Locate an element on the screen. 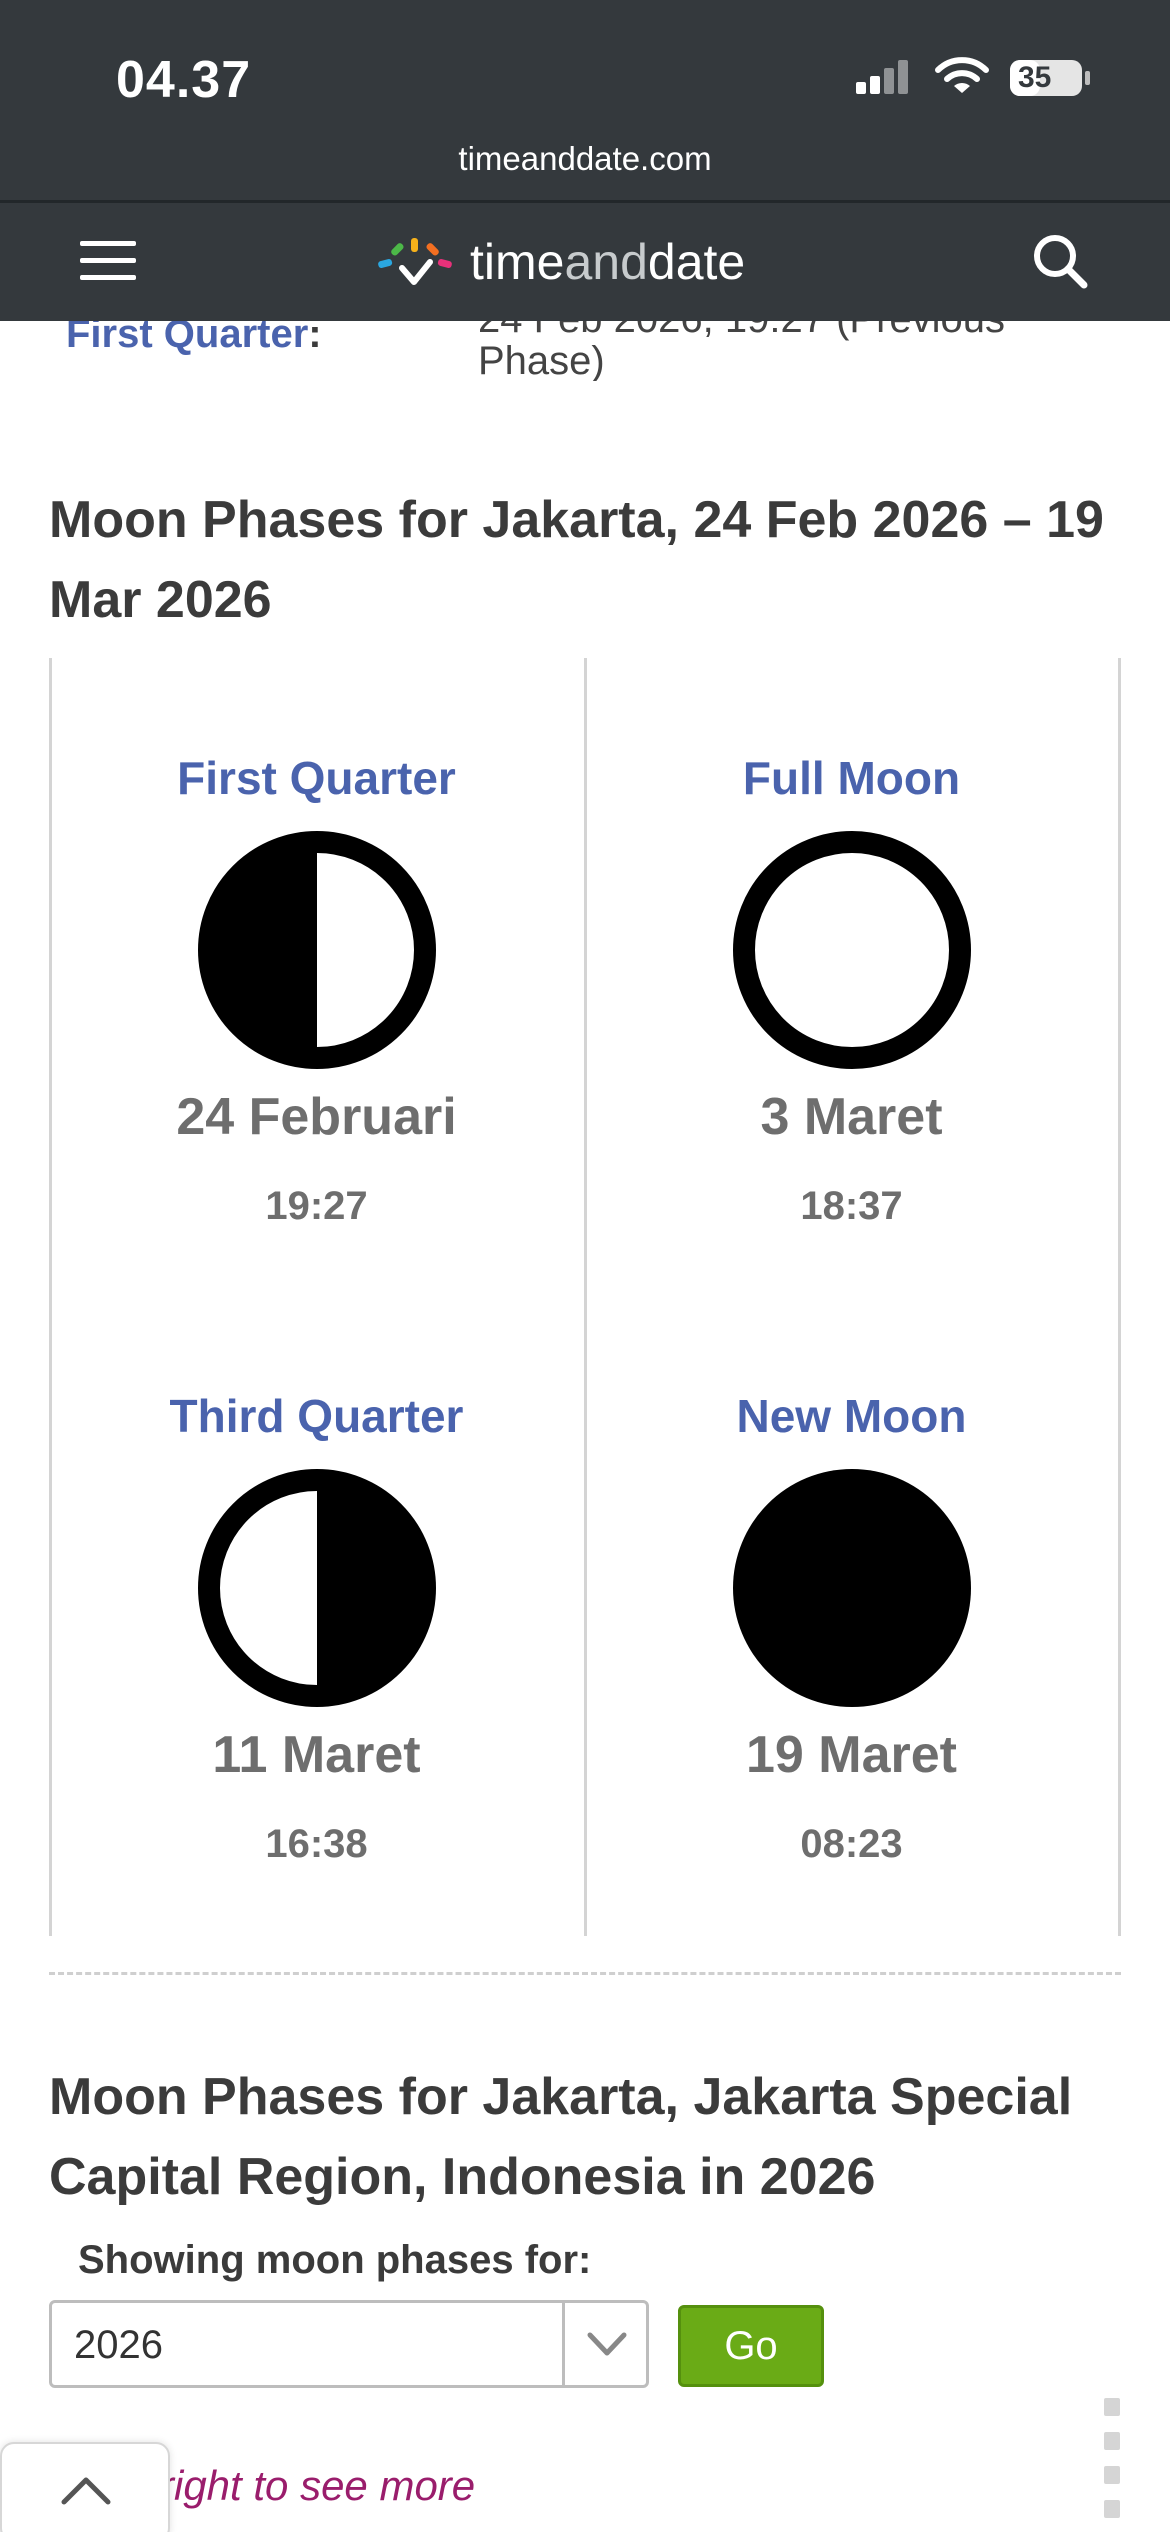 The width and height of the screenshot is (1170, 2532). select-divider is located at coordinates (563, 2344).